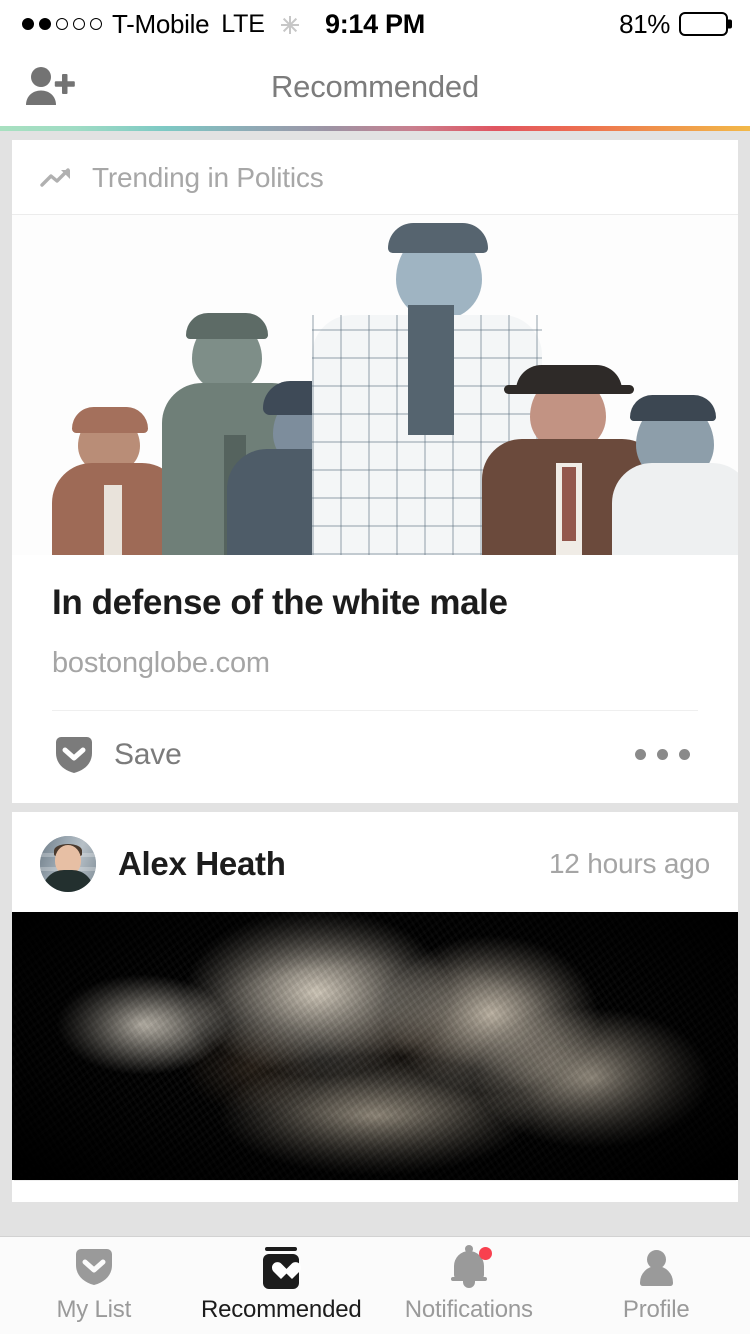 The height and width of the screenshot is (1334, 750). What do you see at coordinates (553, 24) in the screenshot?
I see `status-bar-right: 81%` at bounding box center [553, 24].